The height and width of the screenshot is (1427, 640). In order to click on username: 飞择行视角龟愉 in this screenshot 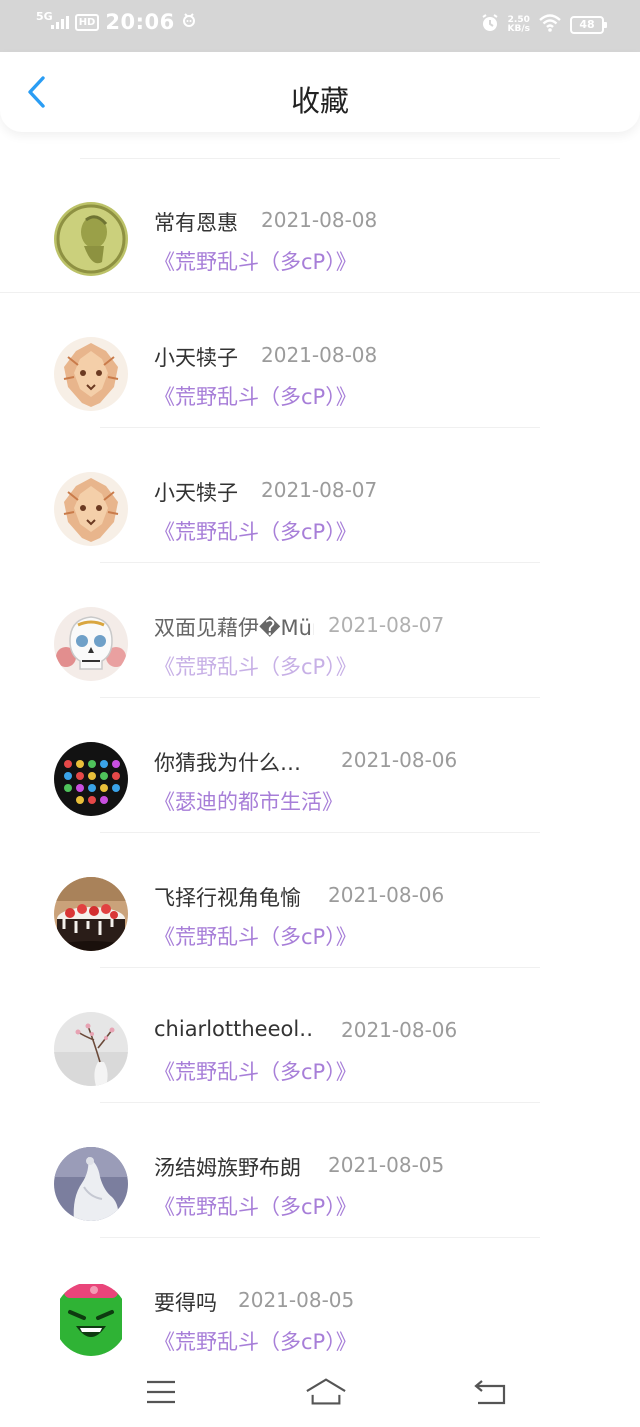, I will do `click(227, 898)`.